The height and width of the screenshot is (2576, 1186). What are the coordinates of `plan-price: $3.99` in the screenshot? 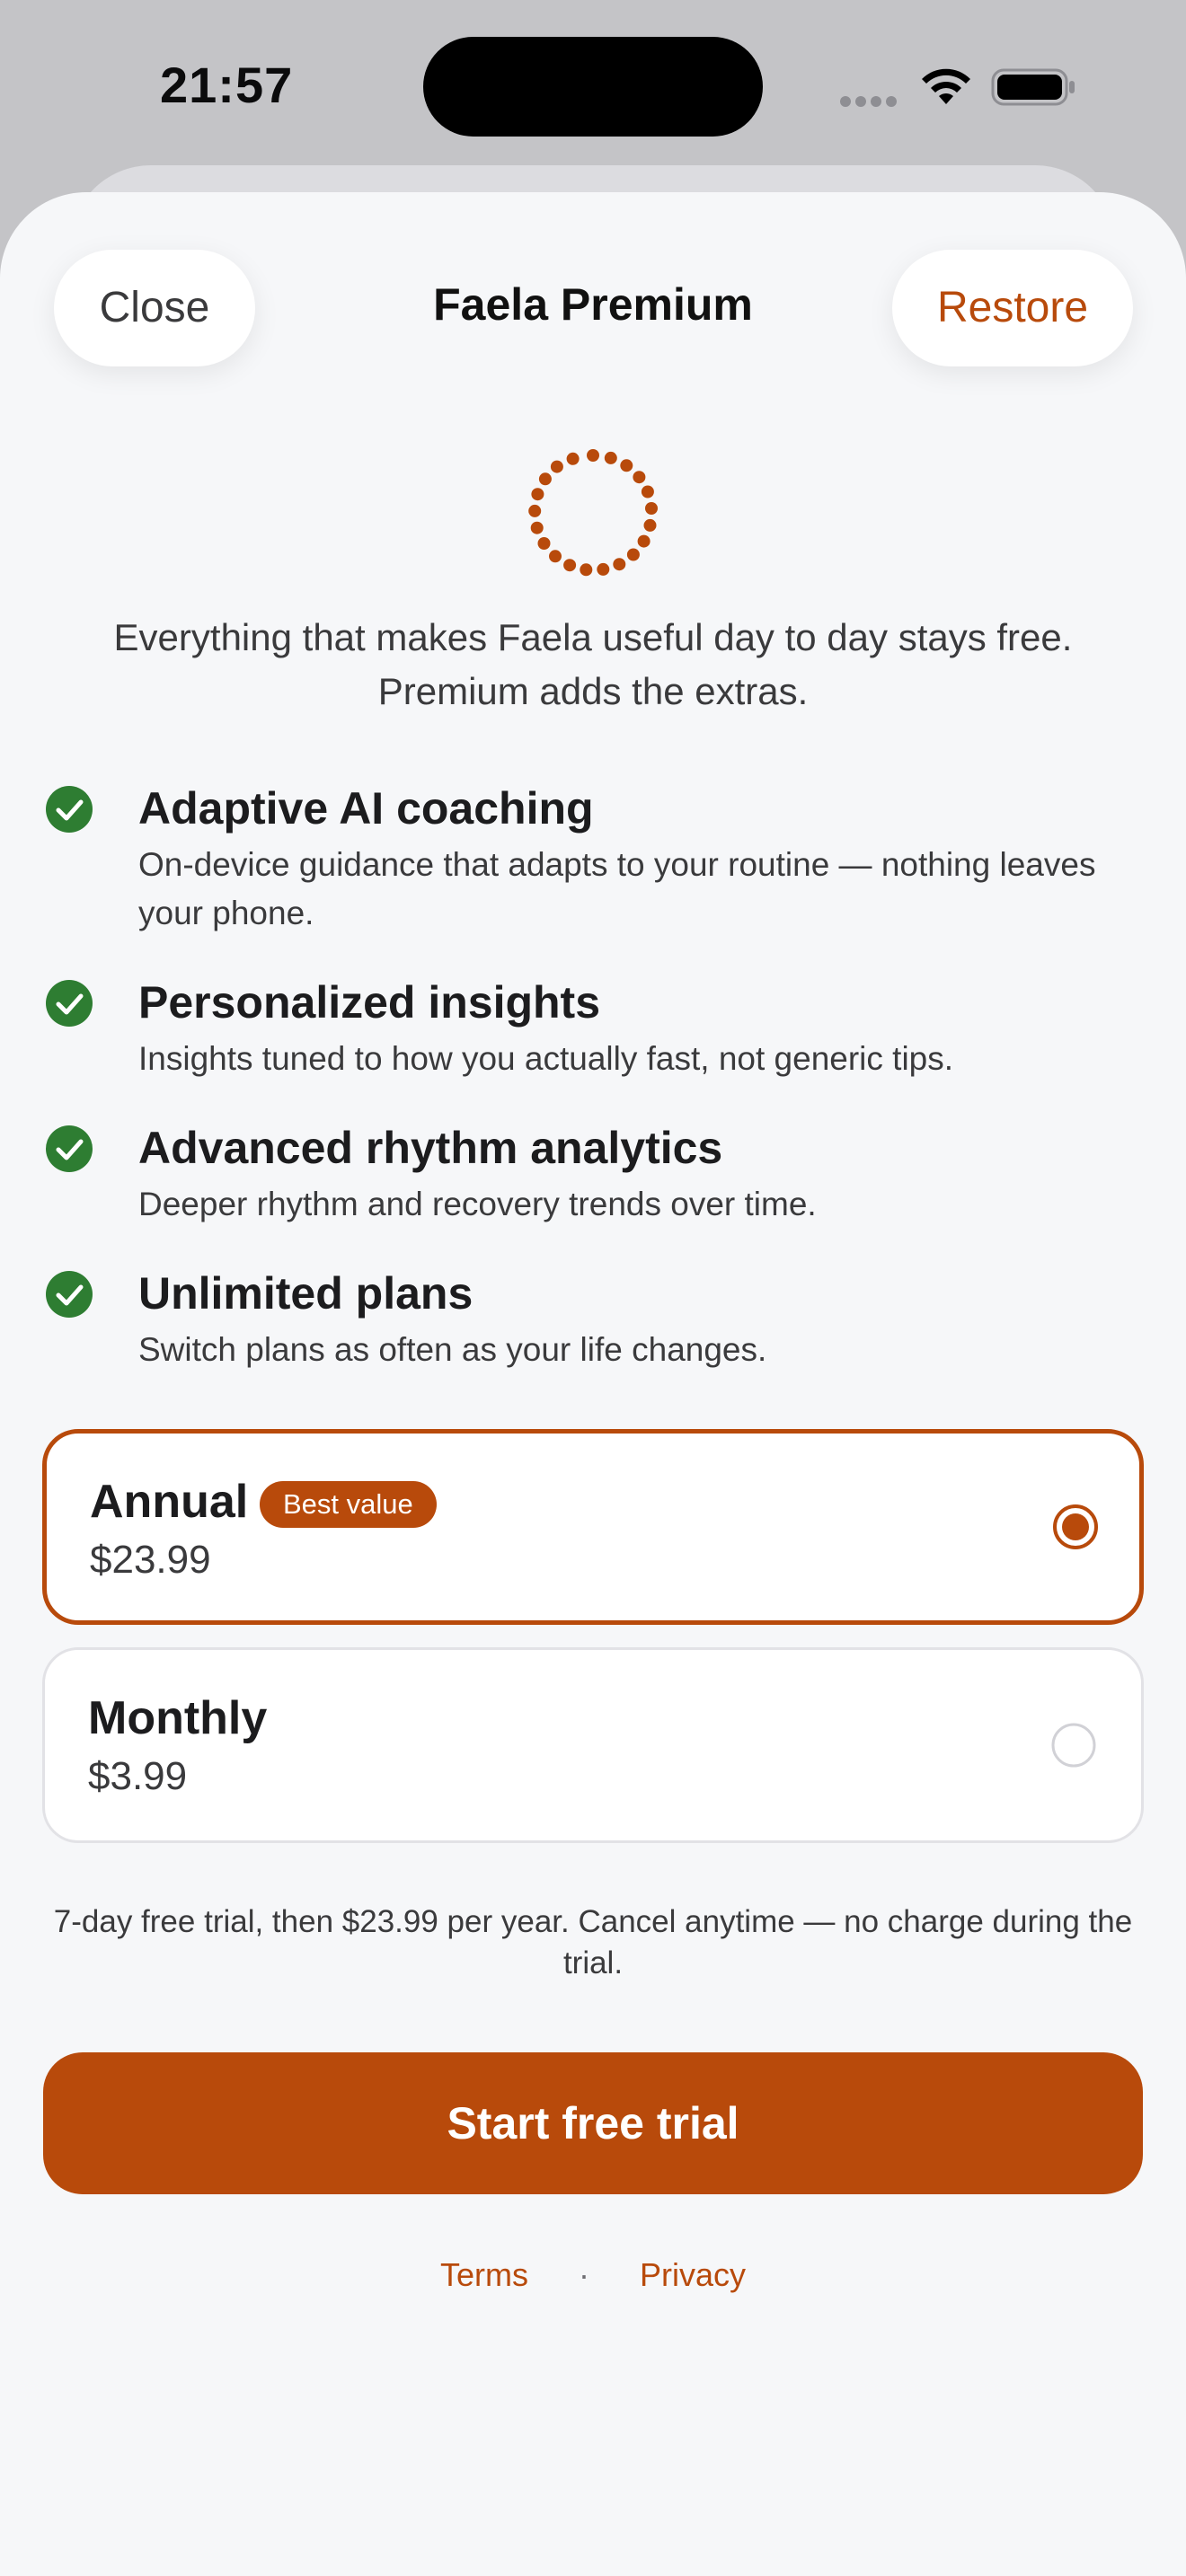 It's located at (138, 1776).